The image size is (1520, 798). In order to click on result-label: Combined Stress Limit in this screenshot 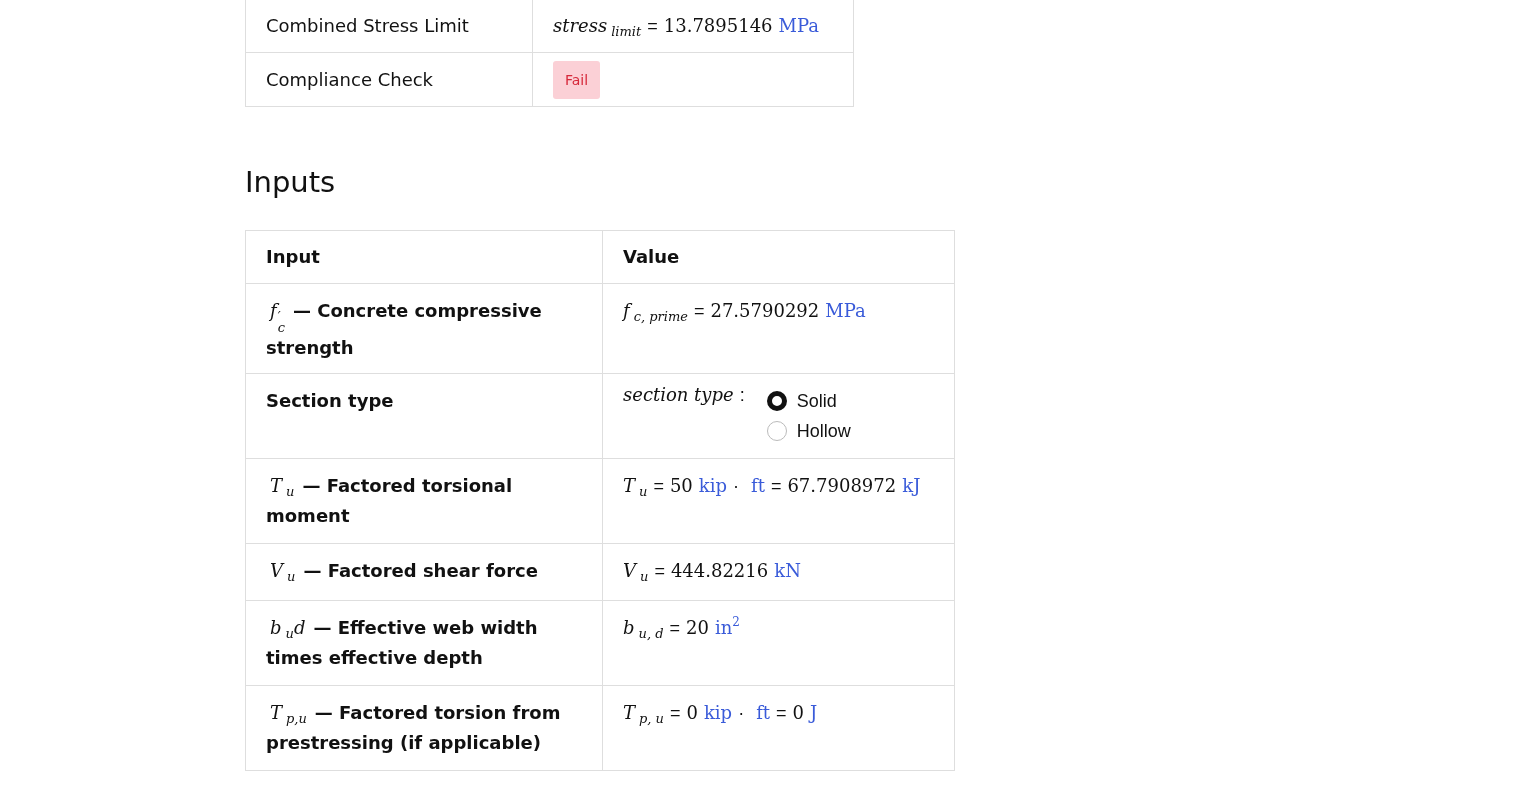, I will do `click(367, 25)`.